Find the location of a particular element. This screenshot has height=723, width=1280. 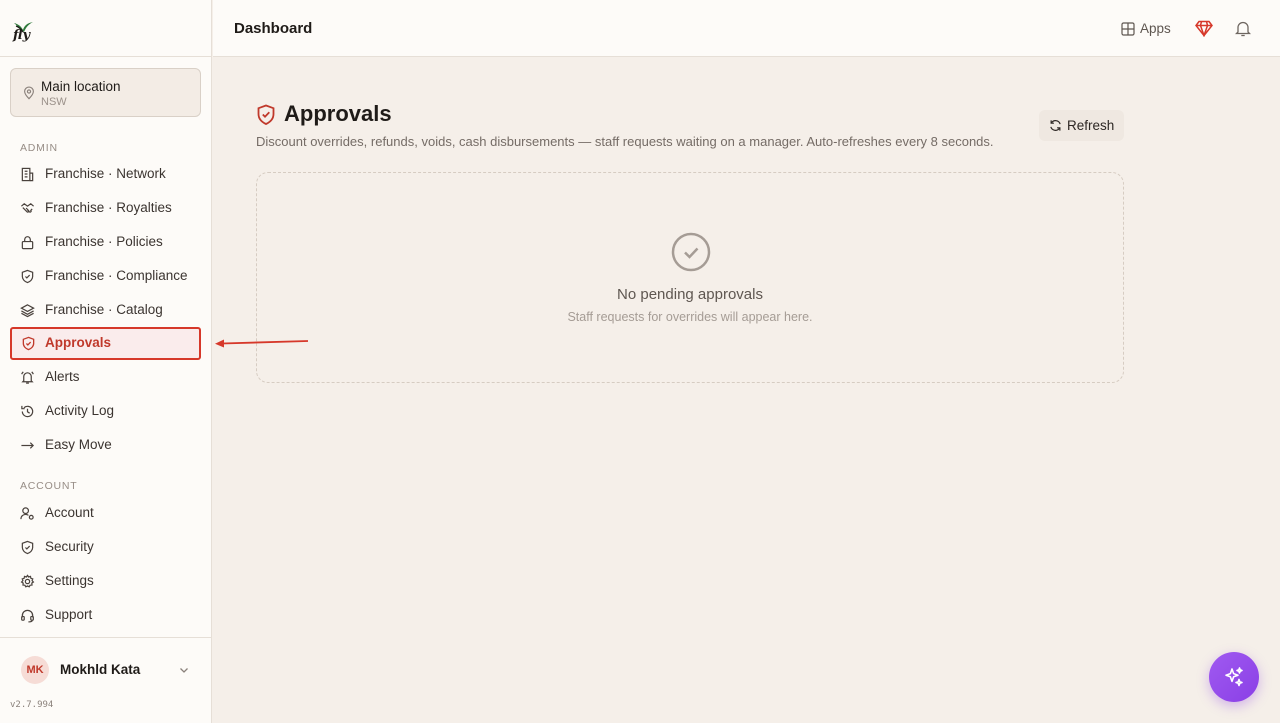

layers-icon is located at coordinates (27, 311).